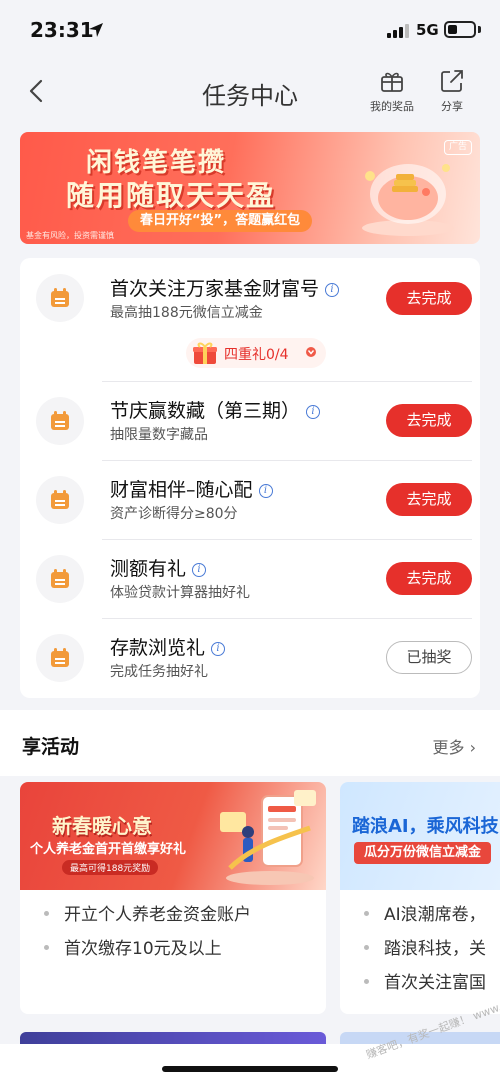  What do you see at coordinates (435, 915) in the screenshot?
I see `activity-item: AI浪潮席卷，` at bounding box center [435, 915].